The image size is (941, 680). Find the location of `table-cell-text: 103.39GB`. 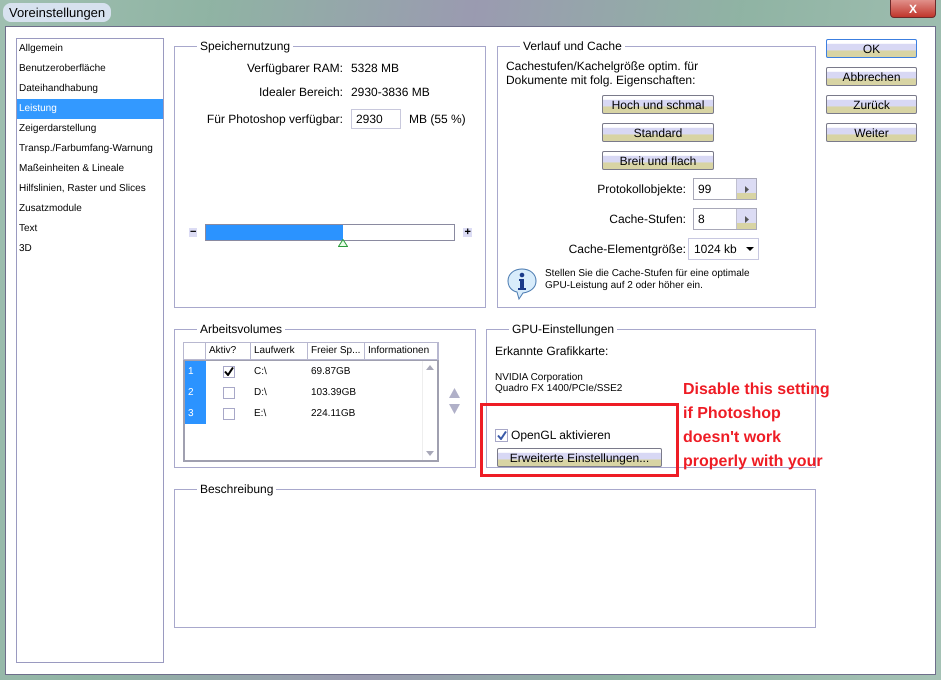

table-cell-text: 103.39GB is located at coordinates (334, 392).